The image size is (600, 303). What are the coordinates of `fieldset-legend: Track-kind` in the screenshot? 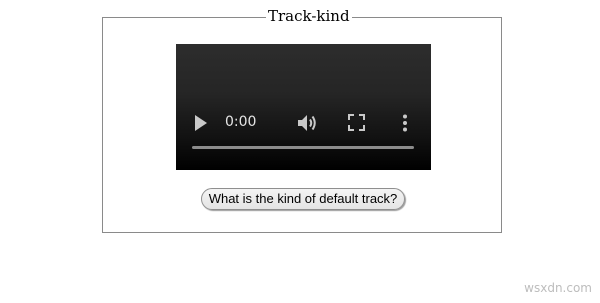 It's located at (309, 16).